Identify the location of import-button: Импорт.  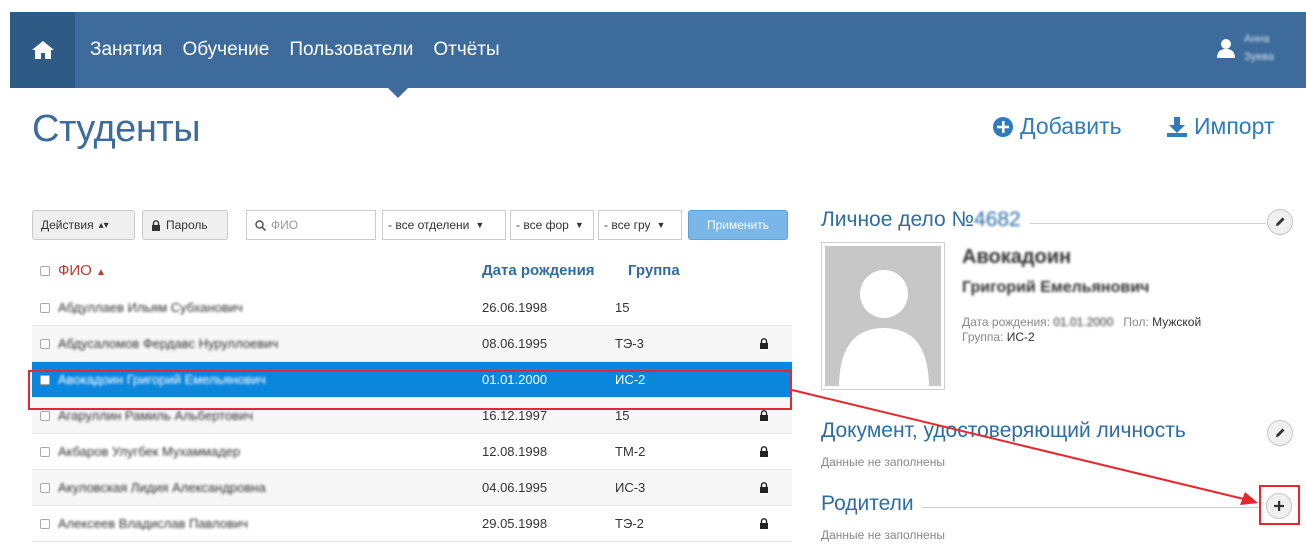
(1220, 126).